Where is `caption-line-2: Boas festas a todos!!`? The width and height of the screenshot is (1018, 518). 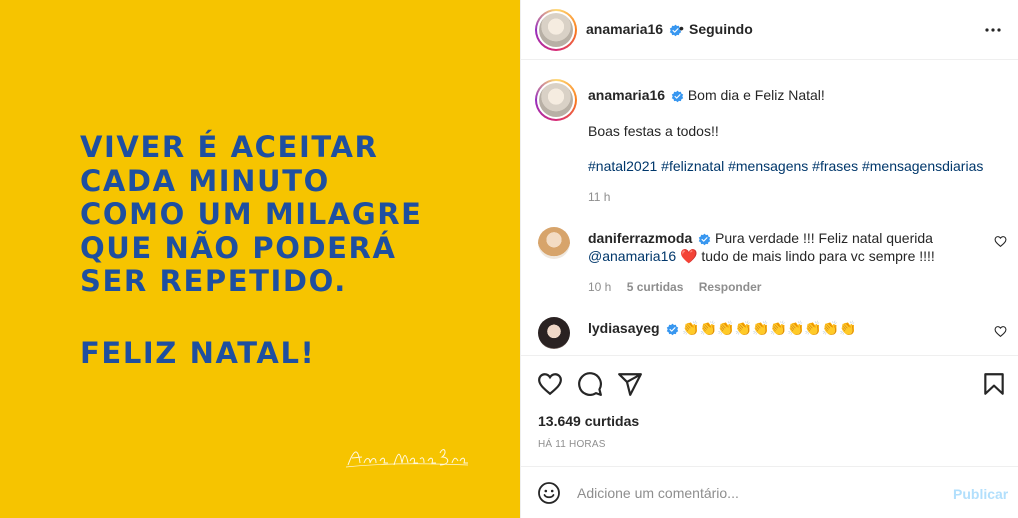
caption-line-2: Boas festas a todos!! is located at coordinates (653, 131).